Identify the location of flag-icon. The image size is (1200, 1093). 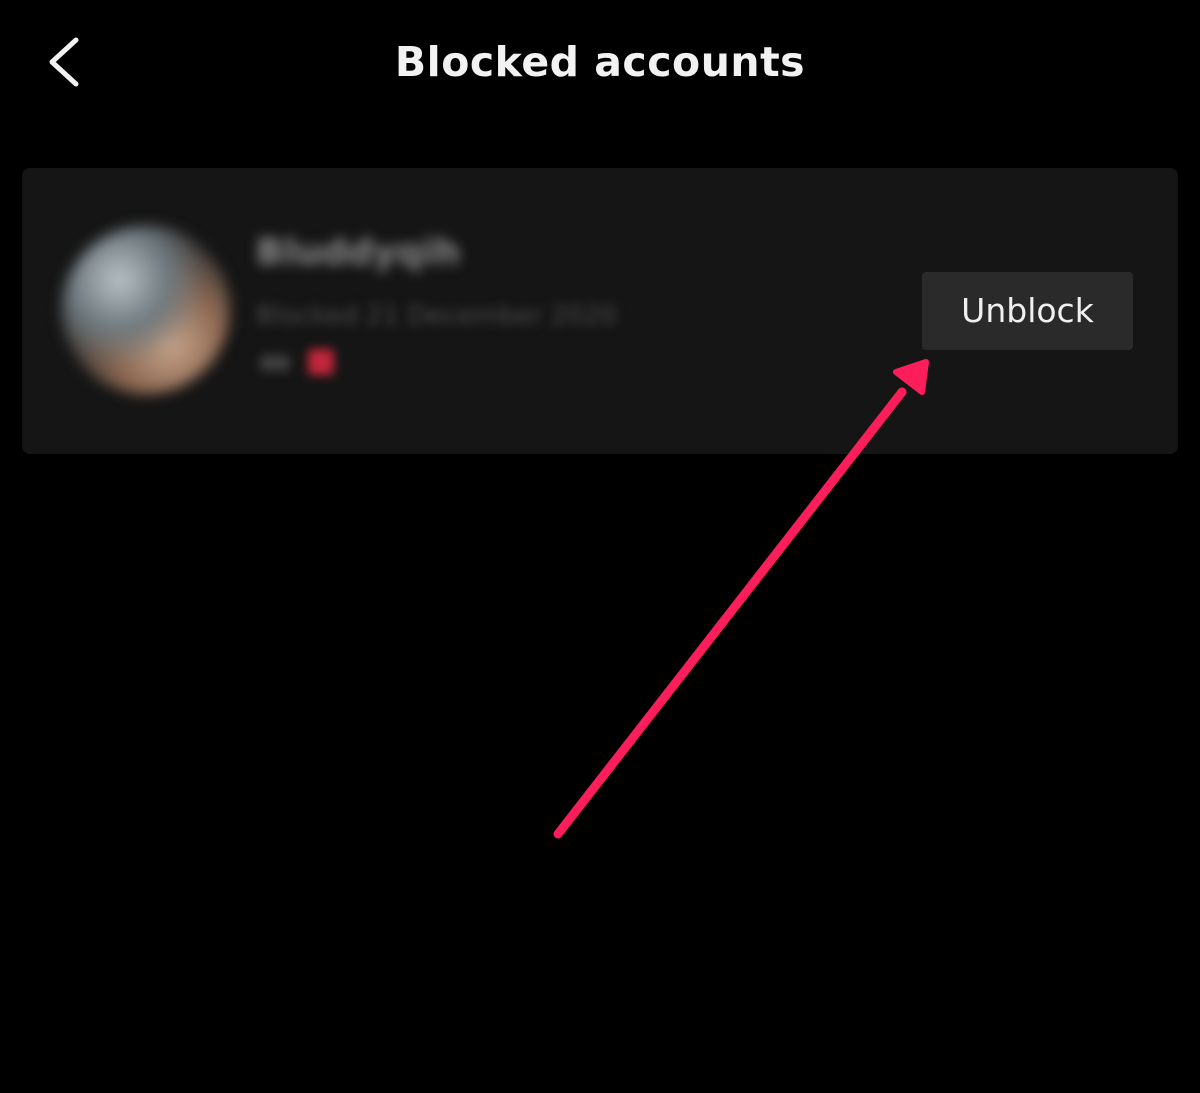
(321, 362).